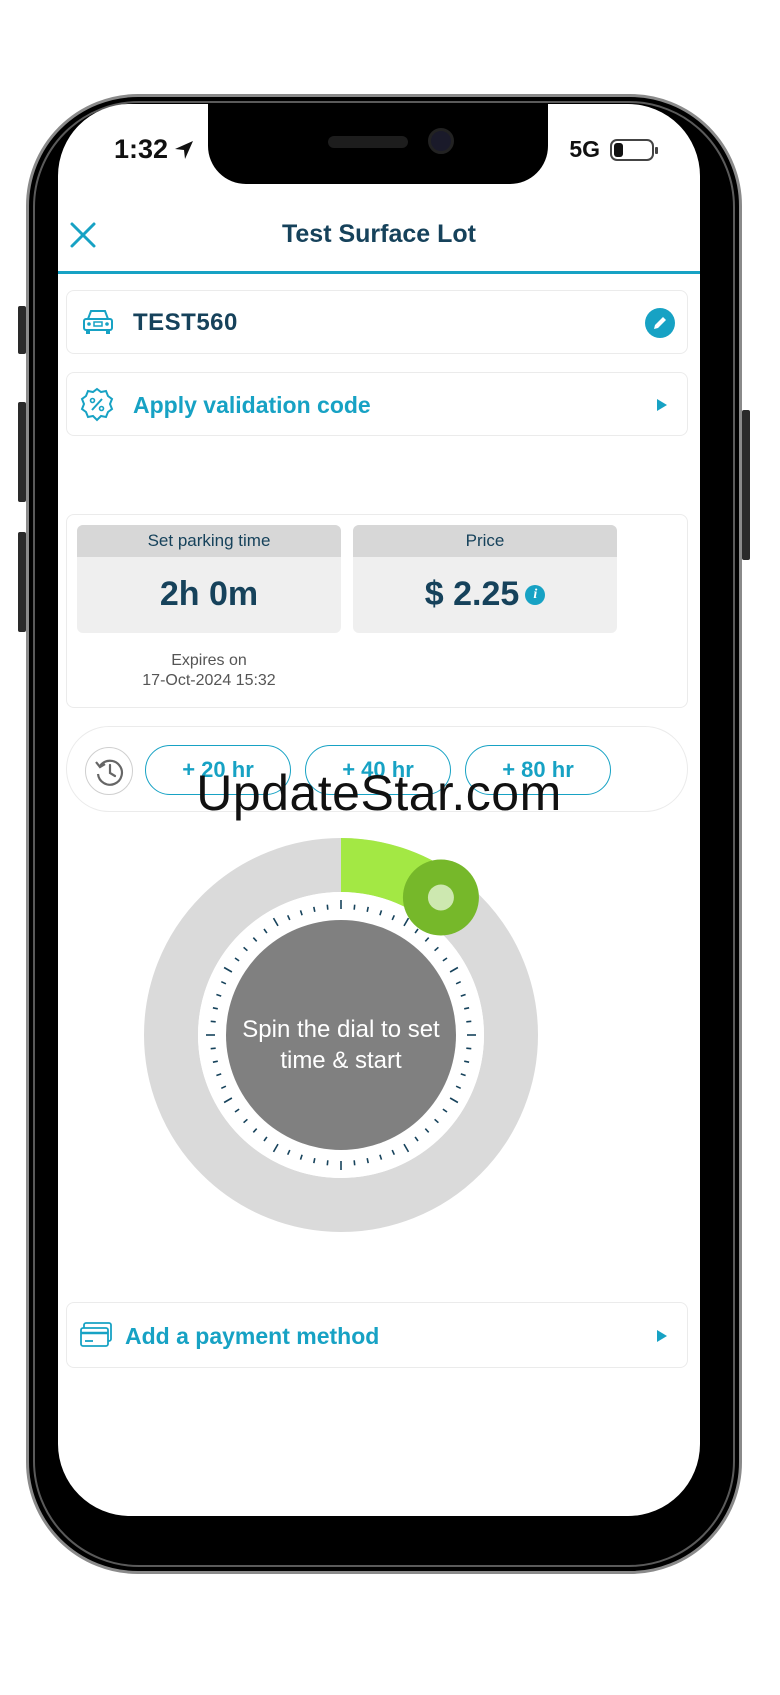 This screenshot has width=780, height=1695. Describe the element at coordinates (441, 141) in the screenshot. I see `front-camera` at that location.